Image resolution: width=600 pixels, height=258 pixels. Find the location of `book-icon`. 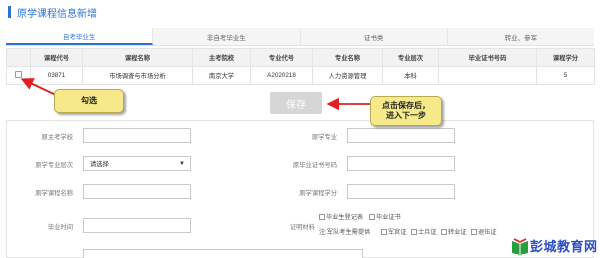

book-icon is located at coordinates (520, 246).